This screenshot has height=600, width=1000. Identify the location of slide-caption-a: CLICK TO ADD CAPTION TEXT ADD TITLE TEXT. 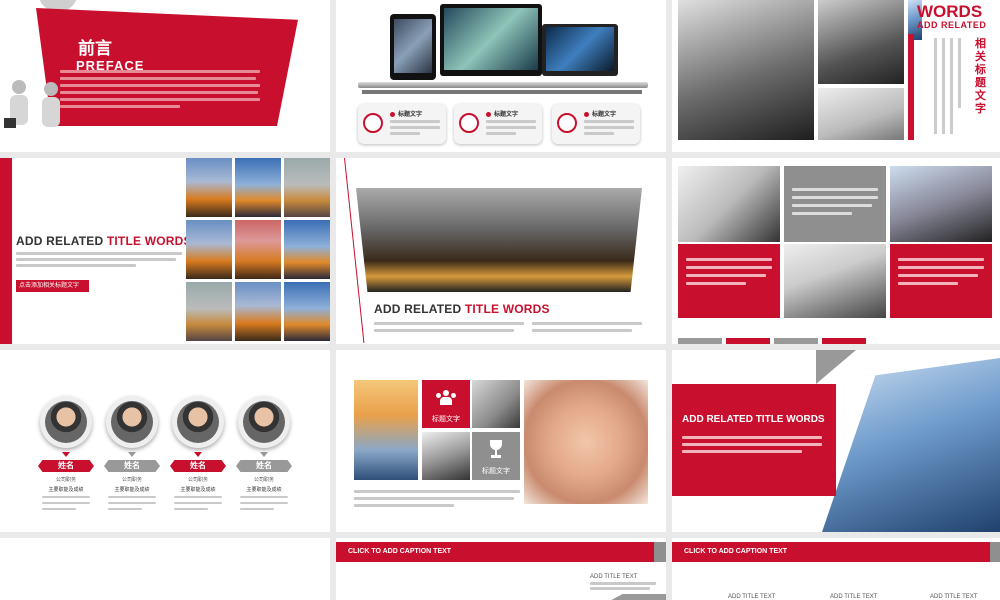
(501, 569).